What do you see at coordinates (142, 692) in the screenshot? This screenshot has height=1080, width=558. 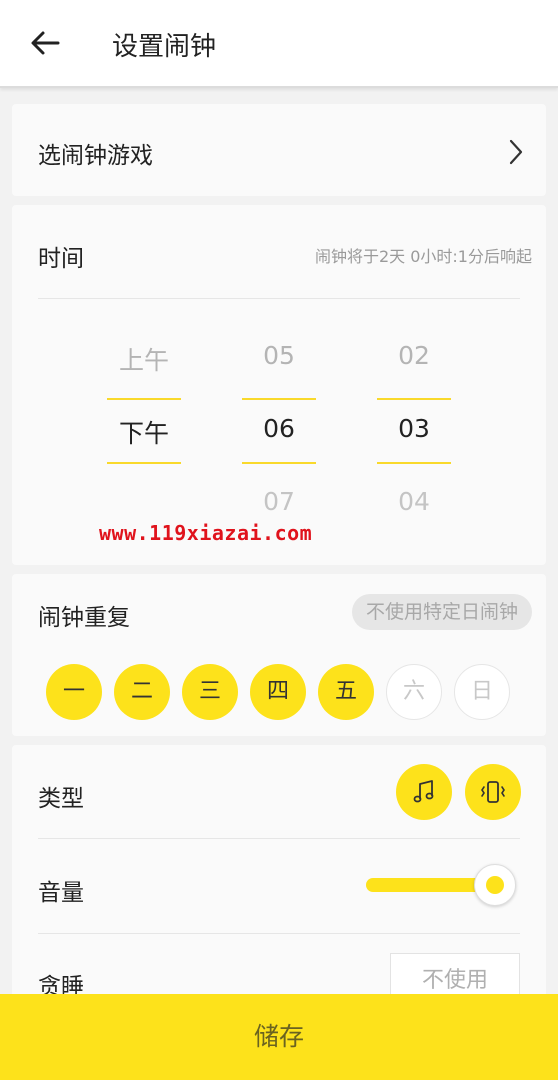 I see `day-tue: 二` at bounding box center [142, 692].